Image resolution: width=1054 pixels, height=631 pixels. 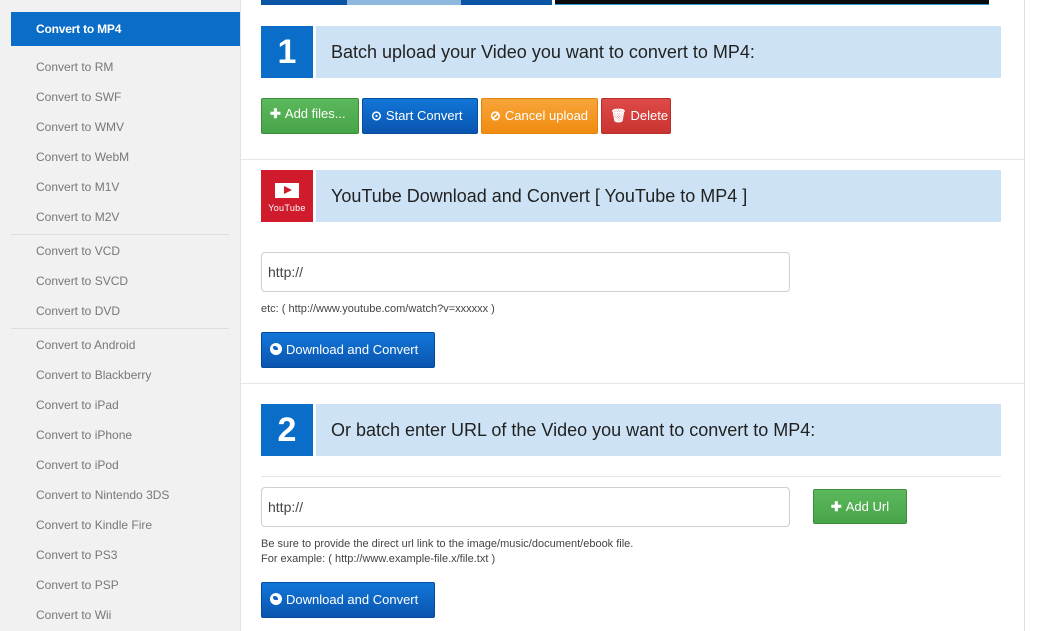 I want to click on youtube-icon: YouTube, so click(x=287, y=196).